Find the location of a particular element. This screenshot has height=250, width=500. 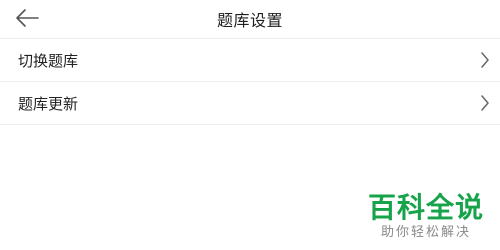

watermark-title: 百科全说 is located at coordinates (425, 207).